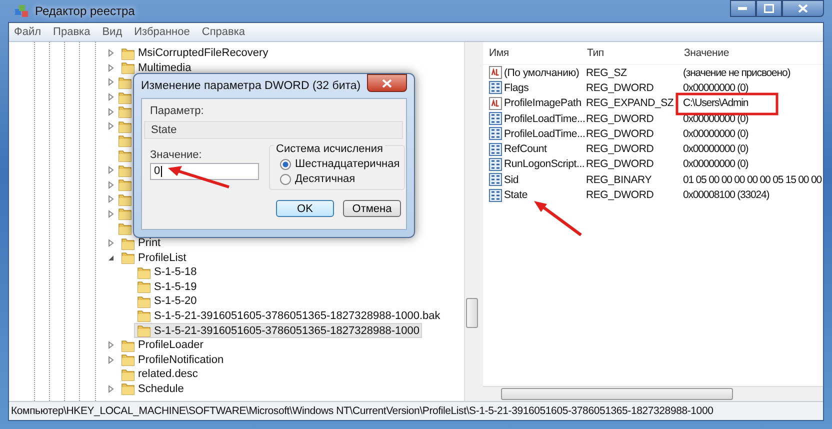 Image resolution: width=832 pixels, height=429 pixels. I want to click on tree-item: ProfileLoader, so click(162, 345).